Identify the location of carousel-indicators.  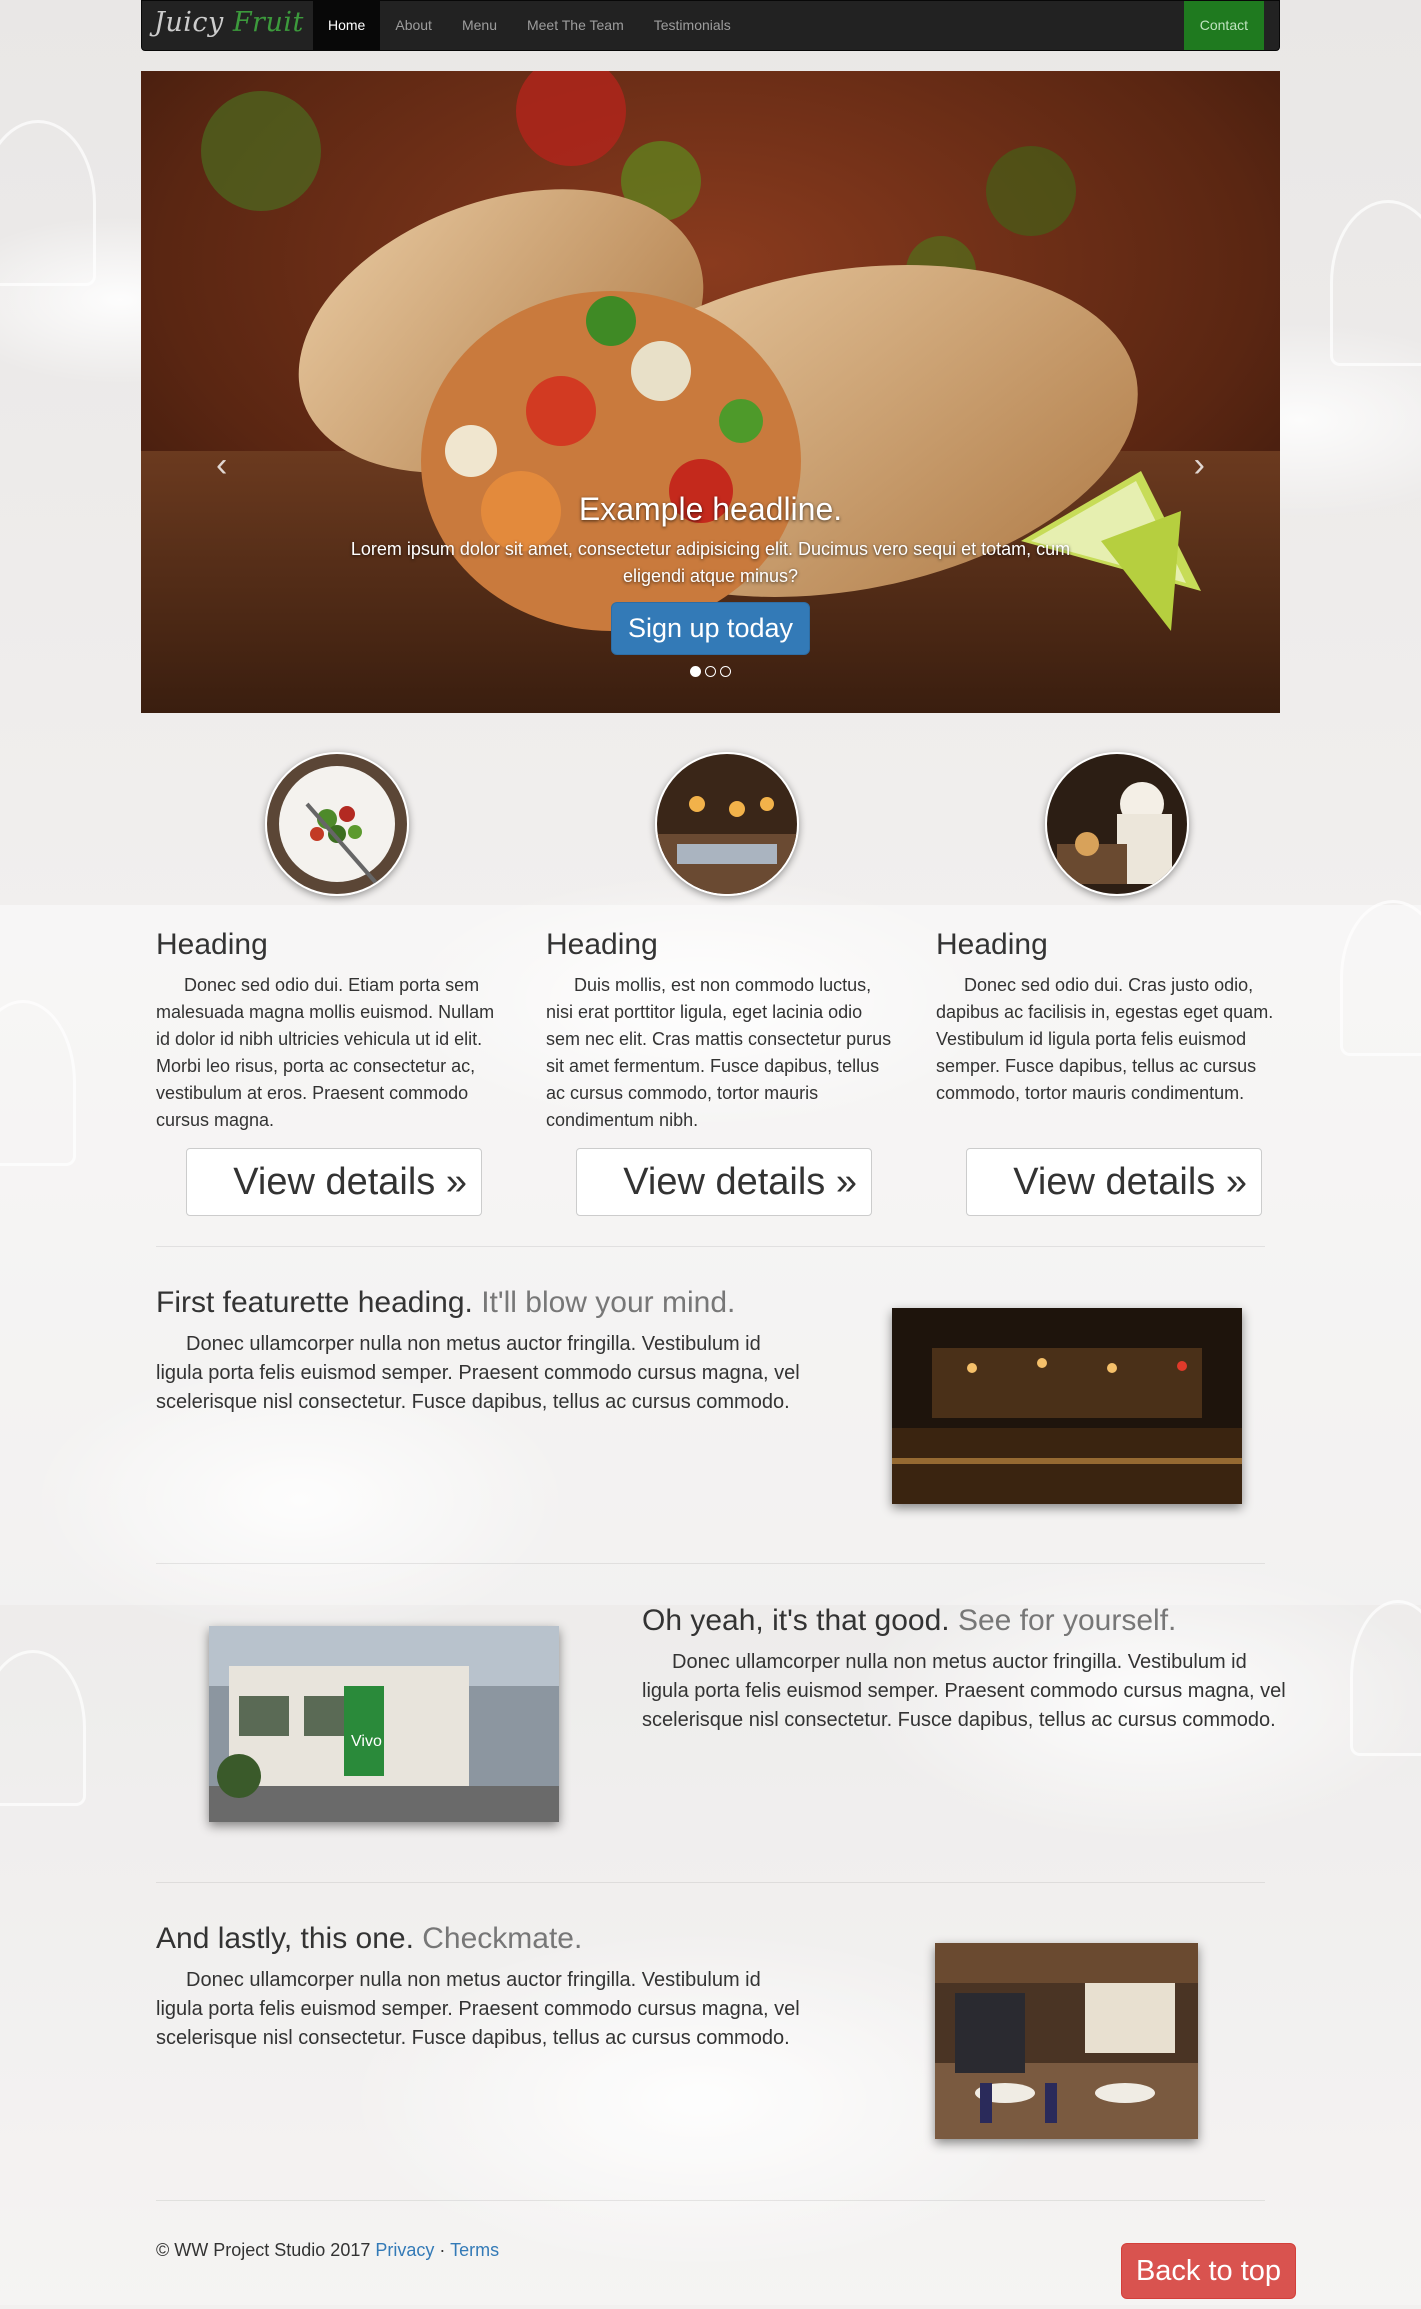
(710, 673).